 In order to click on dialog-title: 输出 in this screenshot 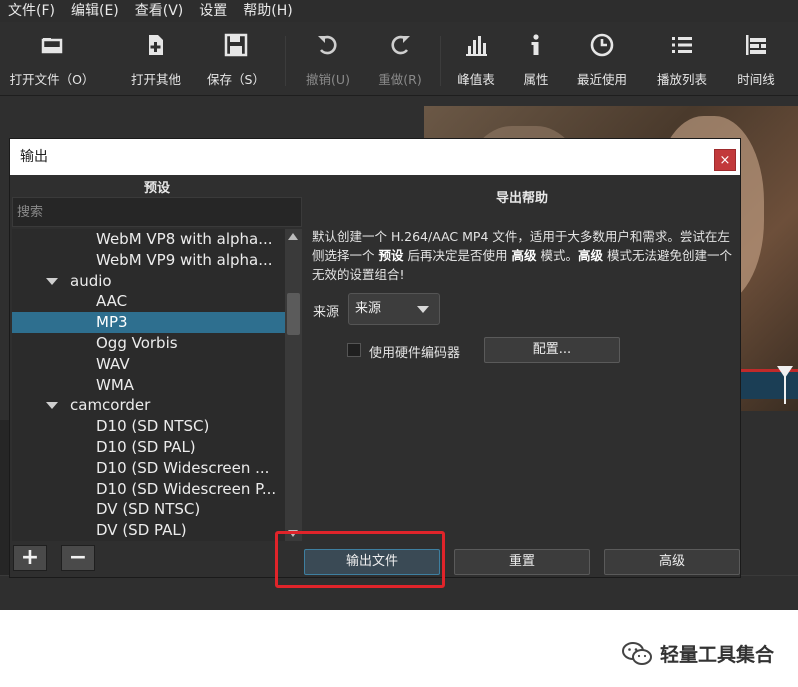, I will do `click(375, 157)`.